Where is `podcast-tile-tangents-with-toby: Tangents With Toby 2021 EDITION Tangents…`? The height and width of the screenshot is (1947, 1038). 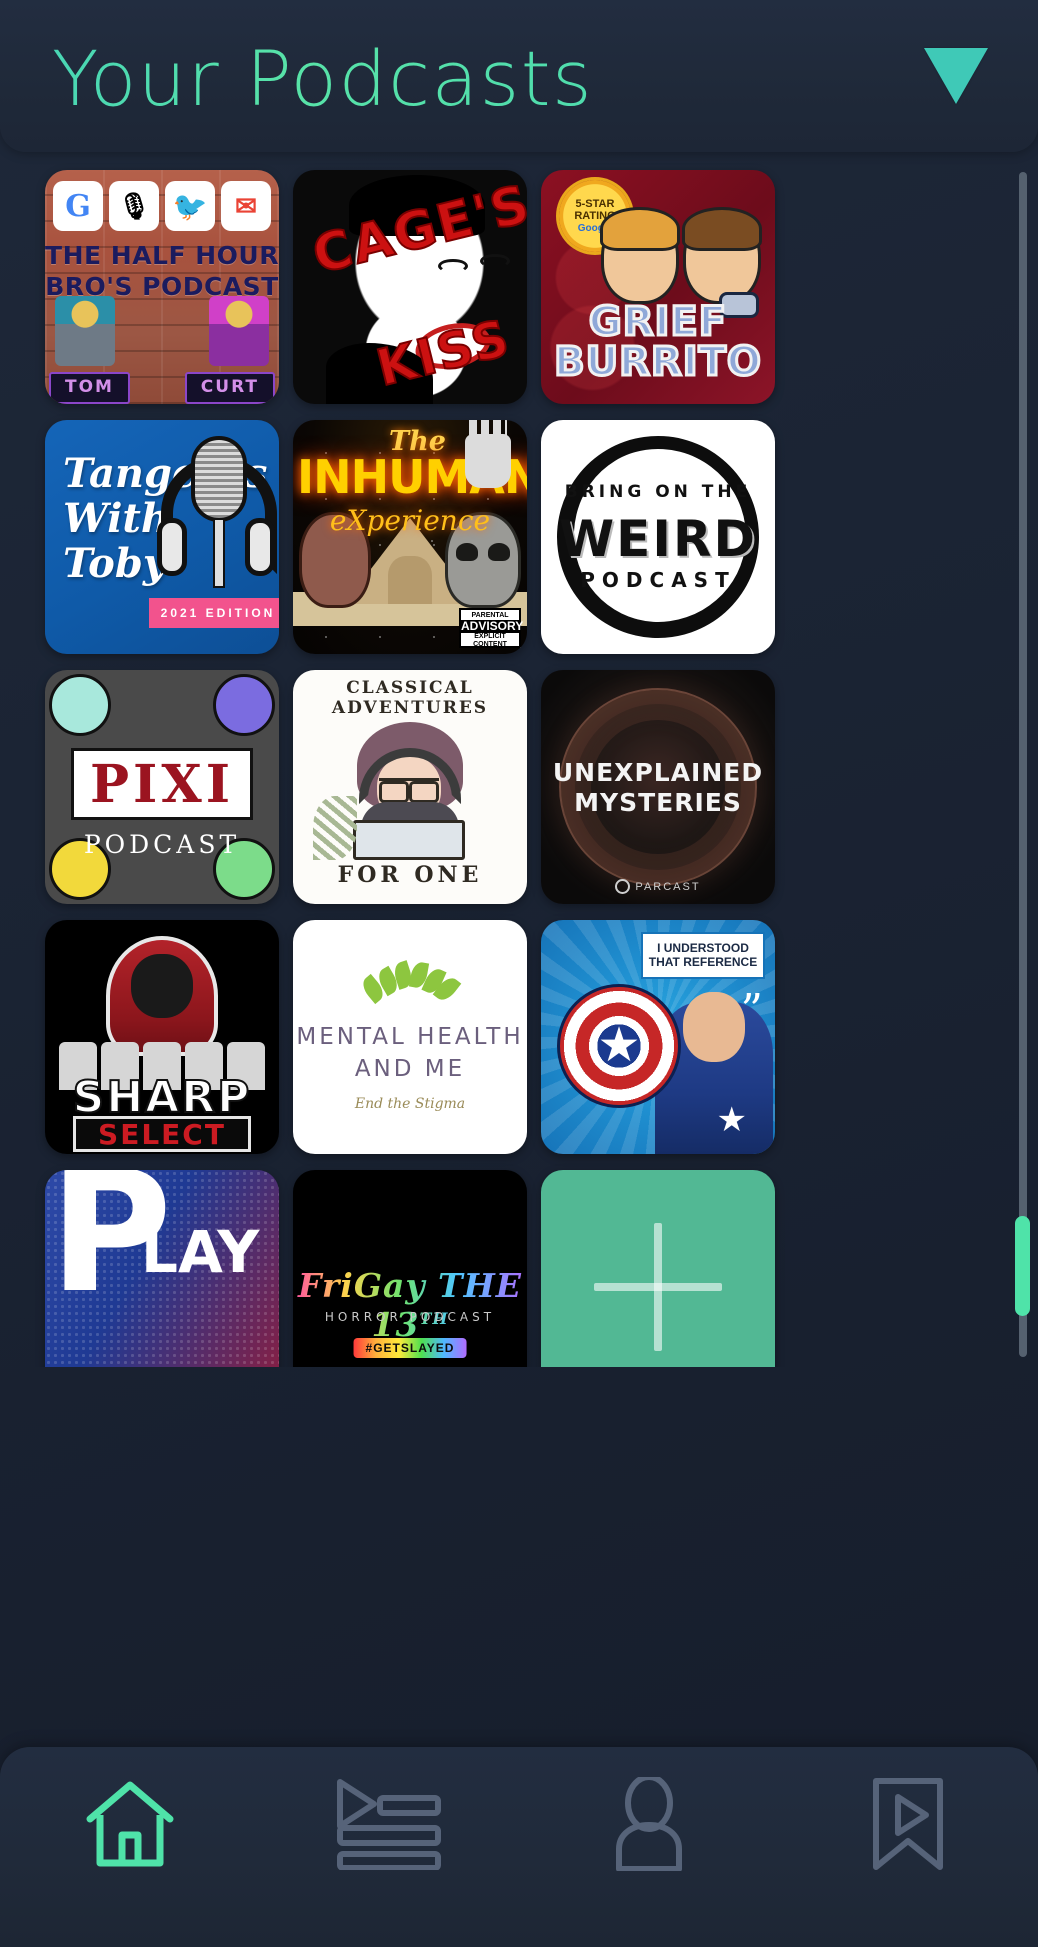 podcast-tile-tangents-with-toby: Tangents With Toby 2021 EDITION Tangents… is located at coordinates (162, 537).